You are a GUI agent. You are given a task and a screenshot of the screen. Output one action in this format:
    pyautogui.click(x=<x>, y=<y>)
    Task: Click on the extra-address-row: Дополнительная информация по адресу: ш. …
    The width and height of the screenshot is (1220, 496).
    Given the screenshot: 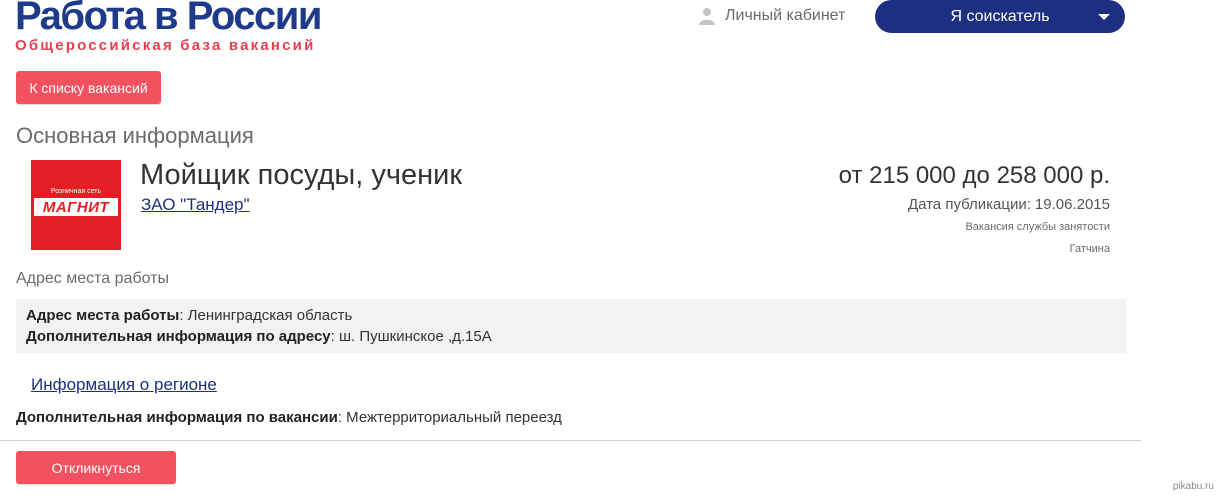 What is the action you would take?
    pyautogui.click(x=571, y=336)
    